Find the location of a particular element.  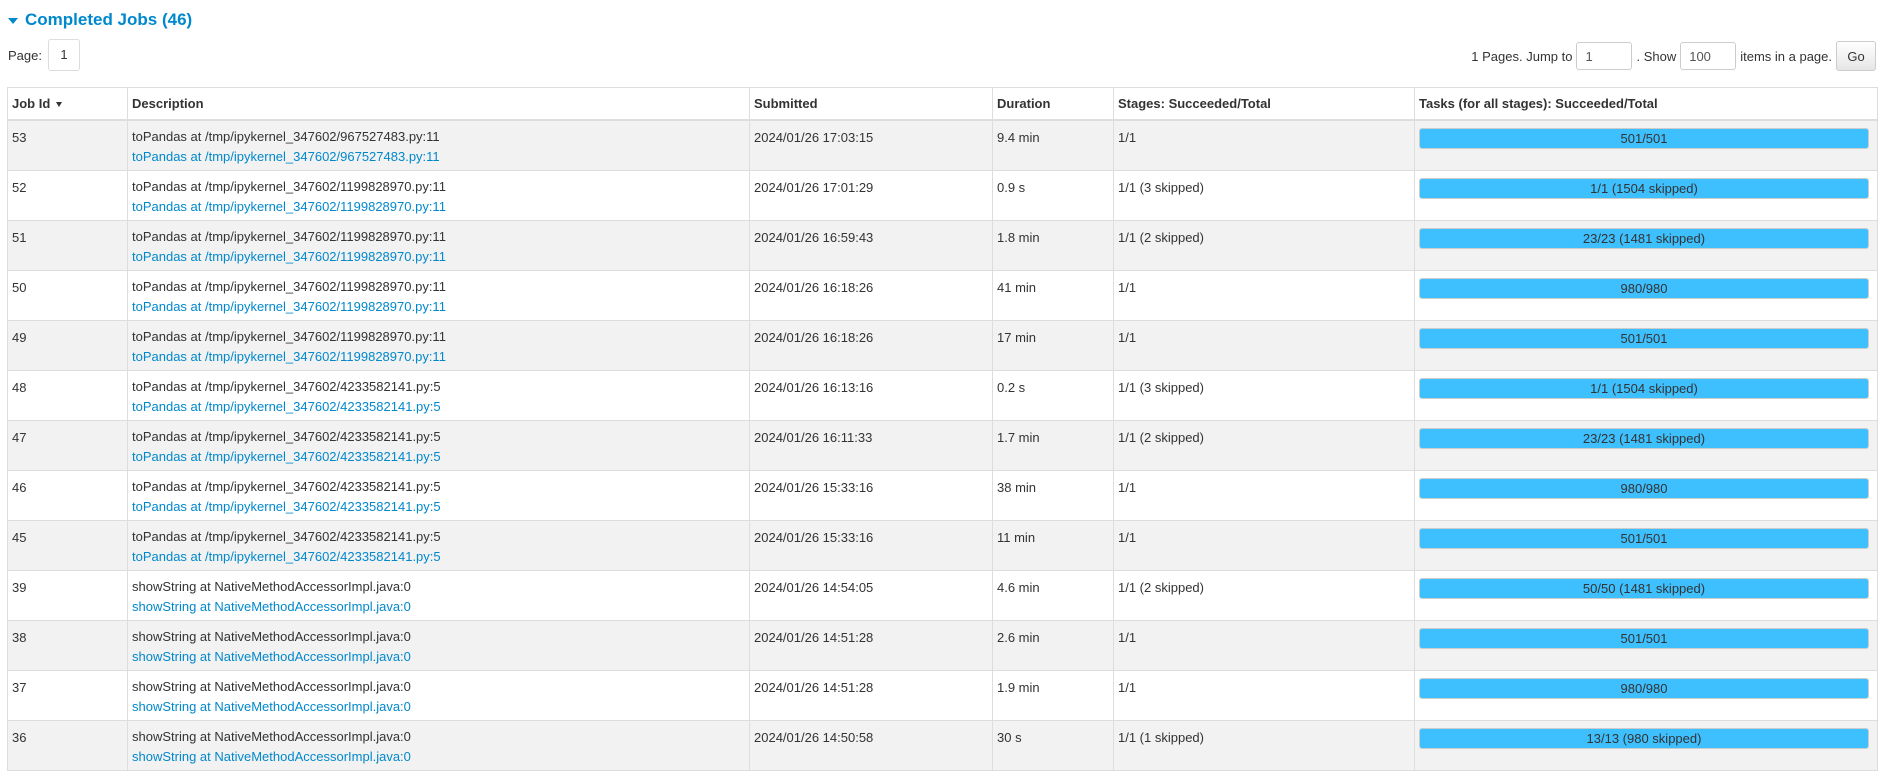

sort-desc-arrow-icon is located at coordinates (59, 105).